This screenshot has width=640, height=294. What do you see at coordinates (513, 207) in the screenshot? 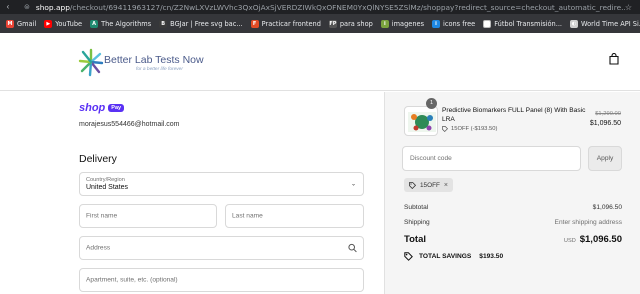
I see `subtotal-row: Subtotal $1,096.50` at bounding box center [513, 207].